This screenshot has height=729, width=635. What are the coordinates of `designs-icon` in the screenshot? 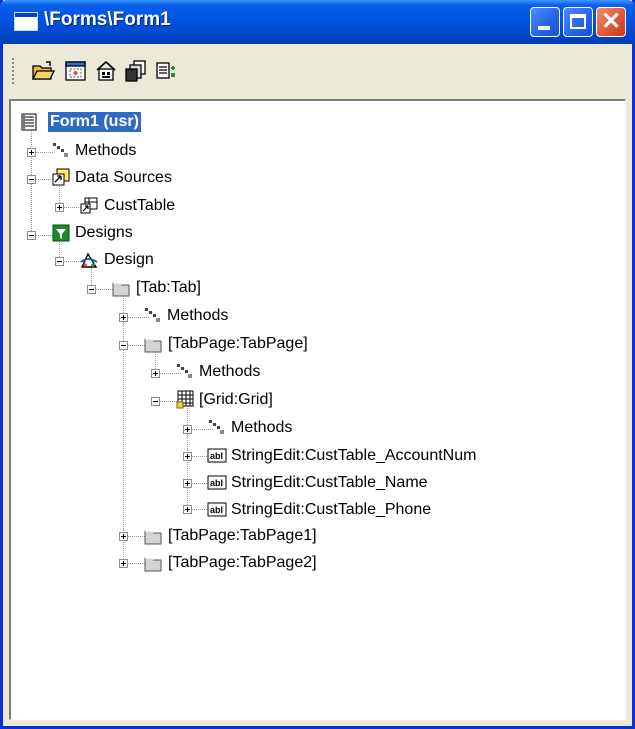 It's located at (61, 233).